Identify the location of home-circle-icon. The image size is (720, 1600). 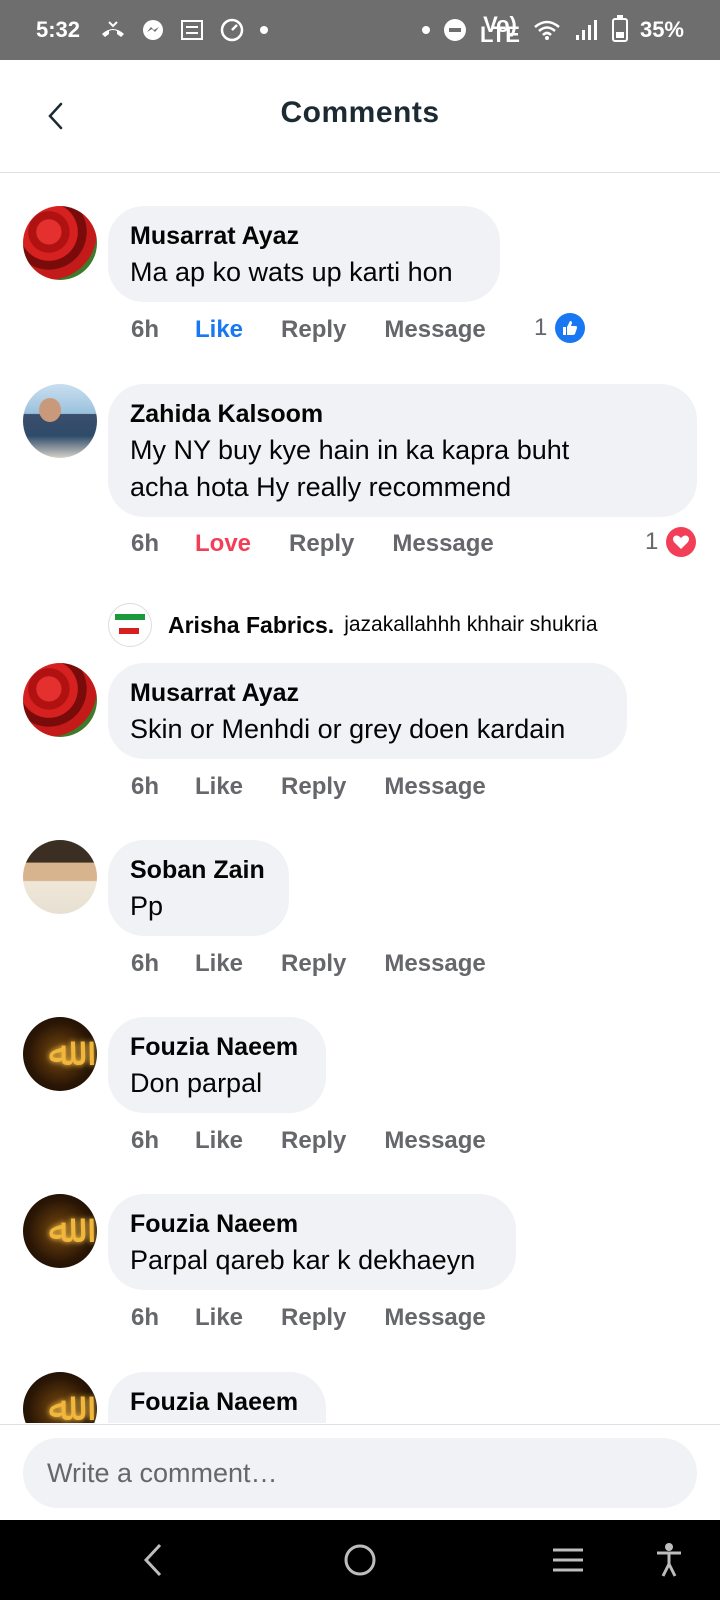
(360, 1560).